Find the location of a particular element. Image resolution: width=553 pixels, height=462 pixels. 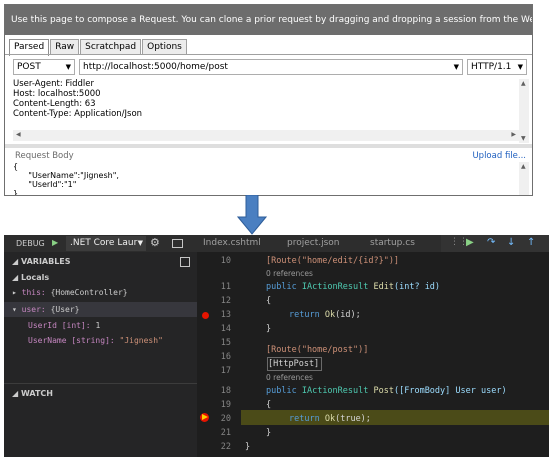

variable-username: UserName [string]: "Jignesh" is located at coordinates (95, 340).